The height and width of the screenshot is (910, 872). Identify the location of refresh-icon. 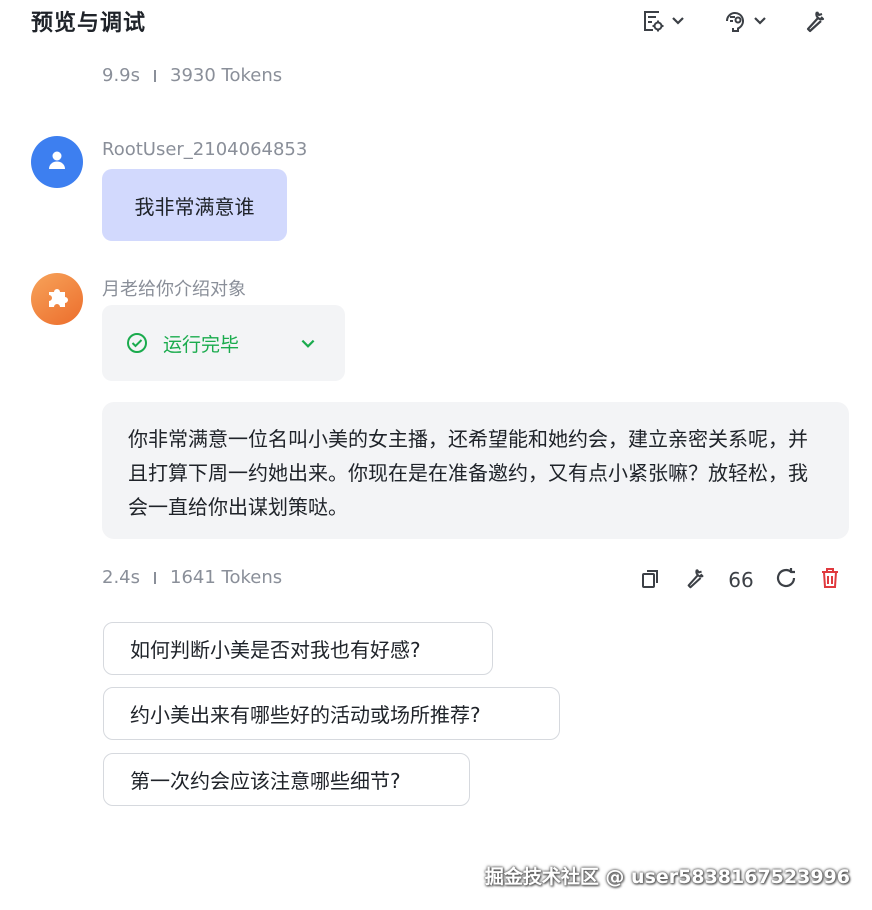
(786, 580).